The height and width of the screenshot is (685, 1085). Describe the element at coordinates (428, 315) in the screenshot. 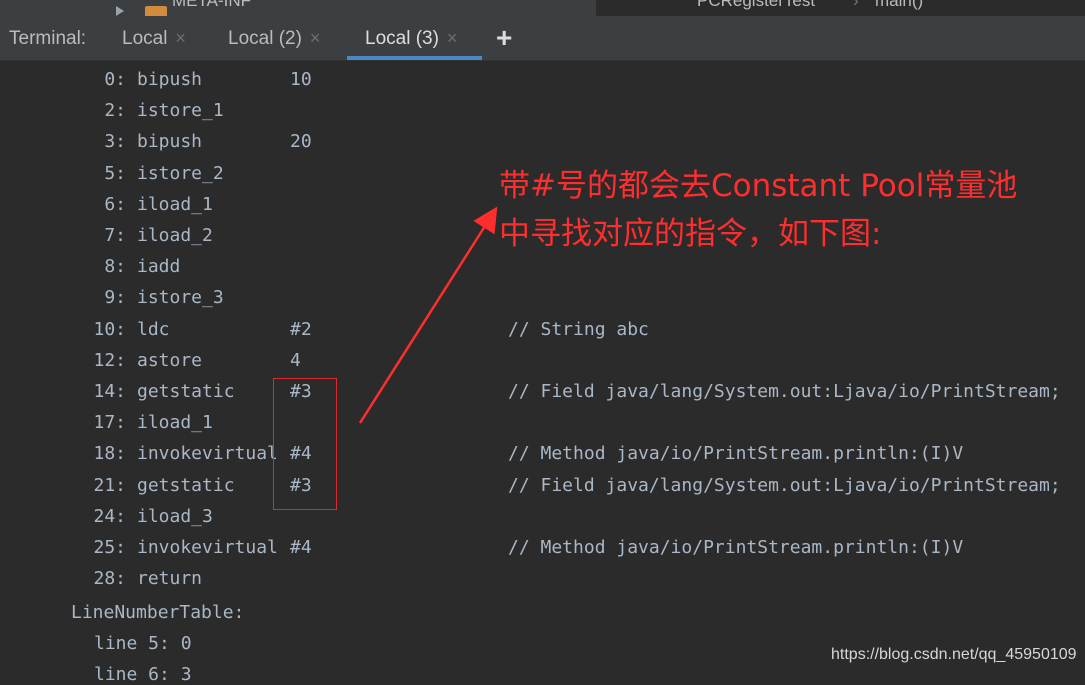

I see `annotation-arrow` at that location.